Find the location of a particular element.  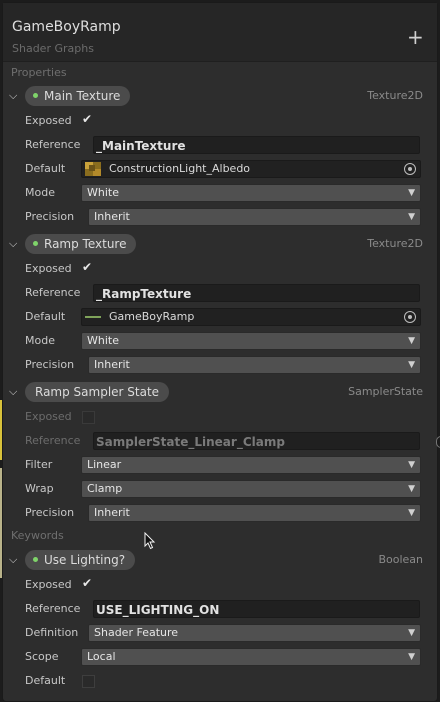

reference-field: _MainTexture is located at coordinates (256, 145).